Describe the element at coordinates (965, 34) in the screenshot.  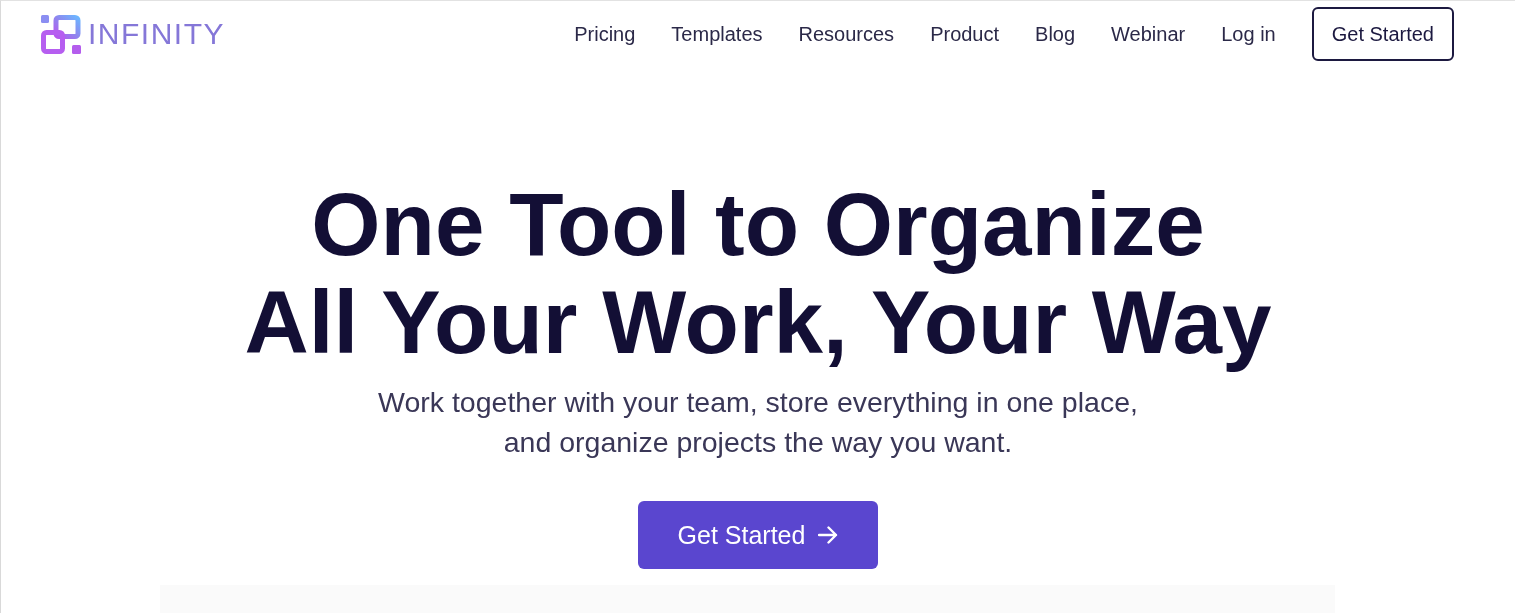
I see `nav-link: Product` at that location.